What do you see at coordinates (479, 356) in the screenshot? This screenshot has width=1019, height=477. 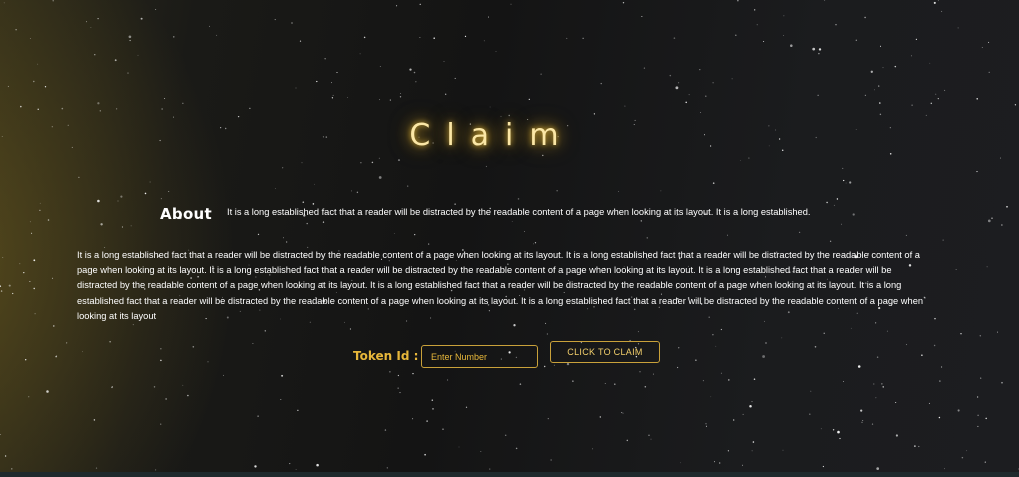 I see `token-id-input` at bounding box center [479, 356].